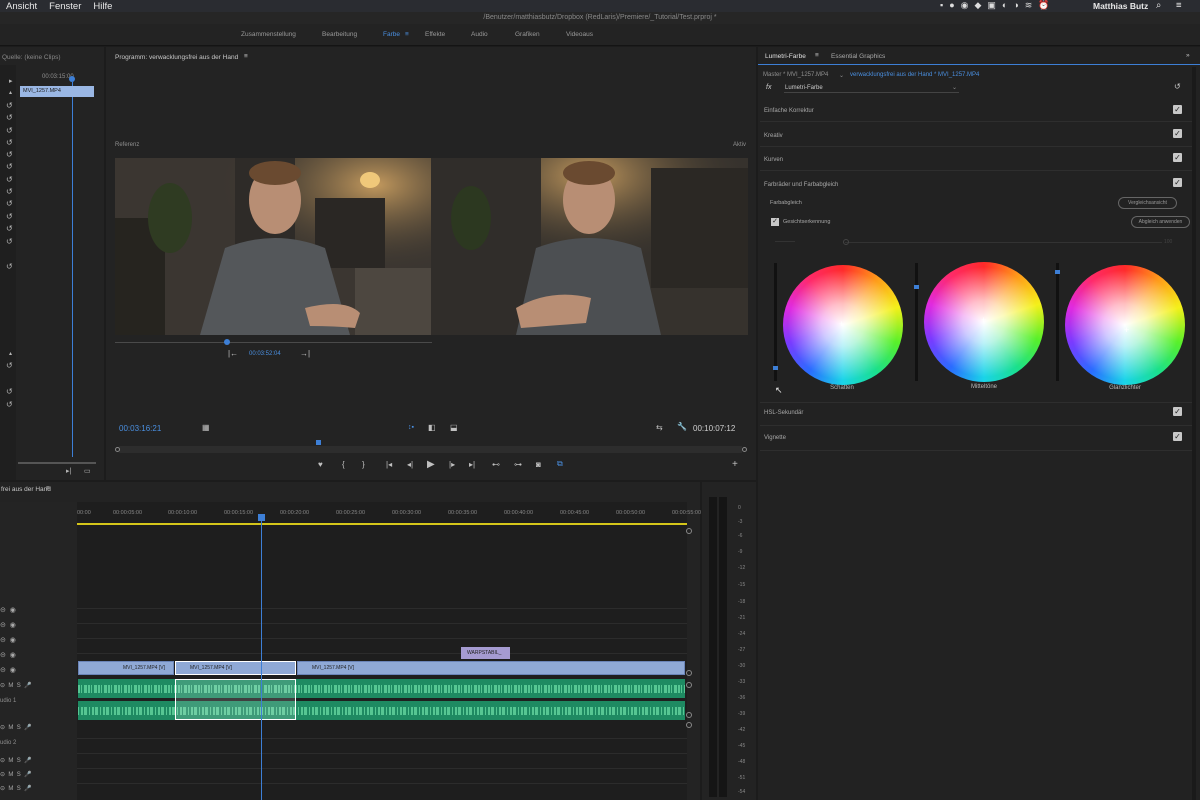 The width and height of the screenshot is (1200, 800). Describe the element at coordinates (682, 426) in the screenshot. I see `wrench-icon: 🔧` at that location.